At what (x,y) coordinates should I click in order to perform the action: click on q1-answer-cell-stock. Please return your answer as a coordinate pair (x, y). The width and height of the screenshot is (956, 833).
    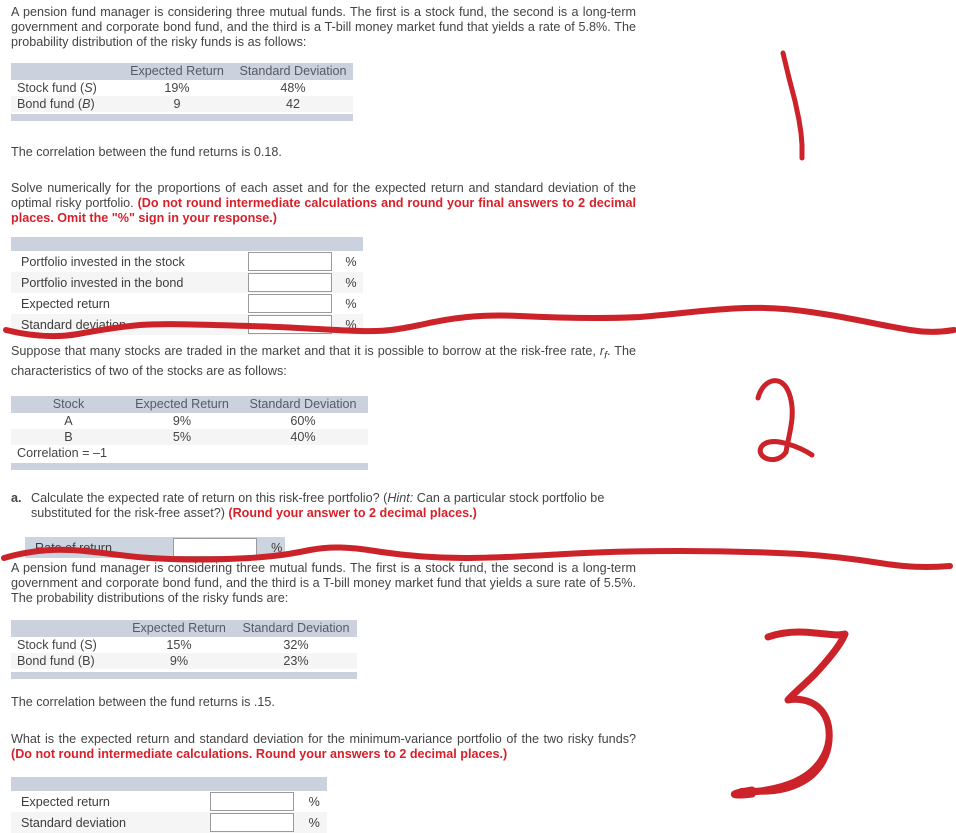
    Looking at the image, I should click on (293, 261).